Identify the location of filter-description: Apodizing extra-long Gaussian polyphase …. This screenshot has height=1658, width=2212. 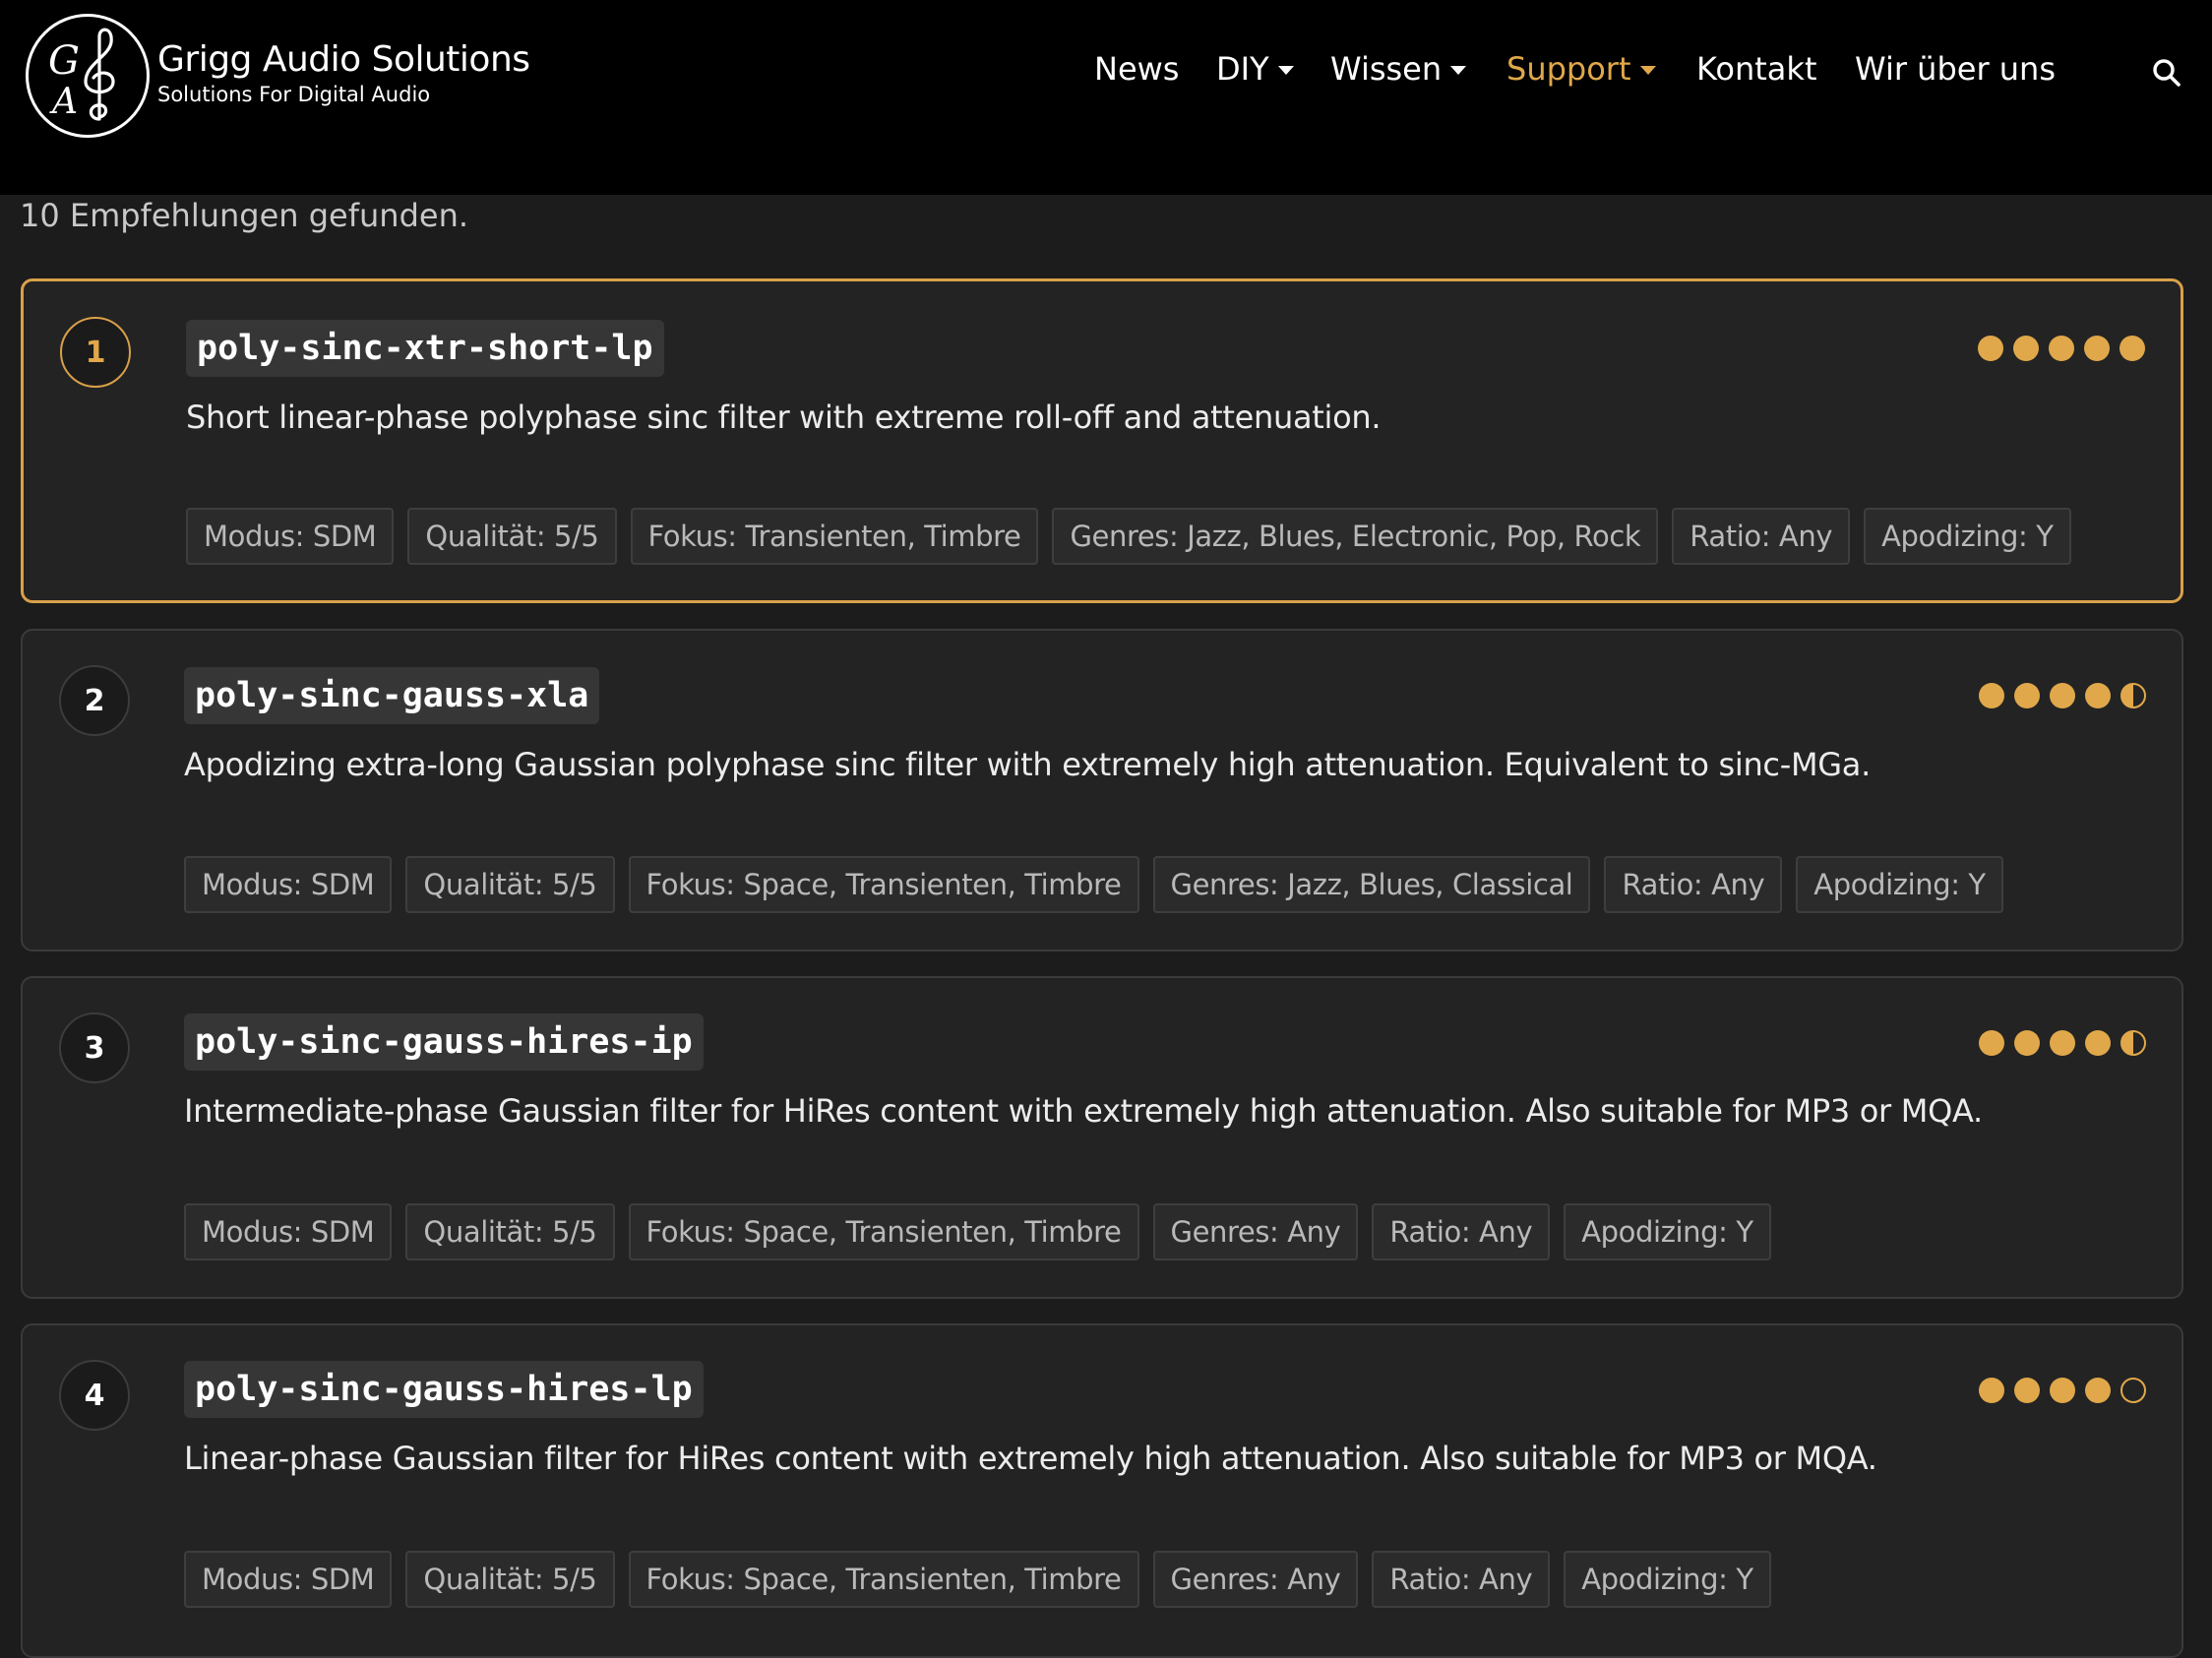
(1027, 764).